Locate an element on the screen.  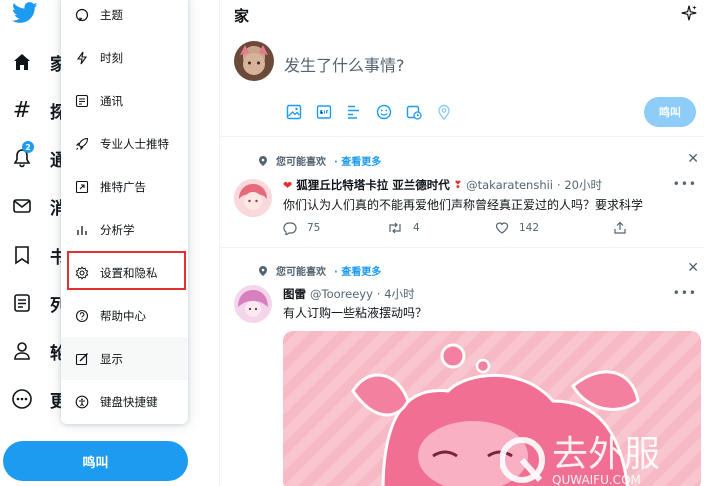
topic-icon is located at coordinates (82, 15).